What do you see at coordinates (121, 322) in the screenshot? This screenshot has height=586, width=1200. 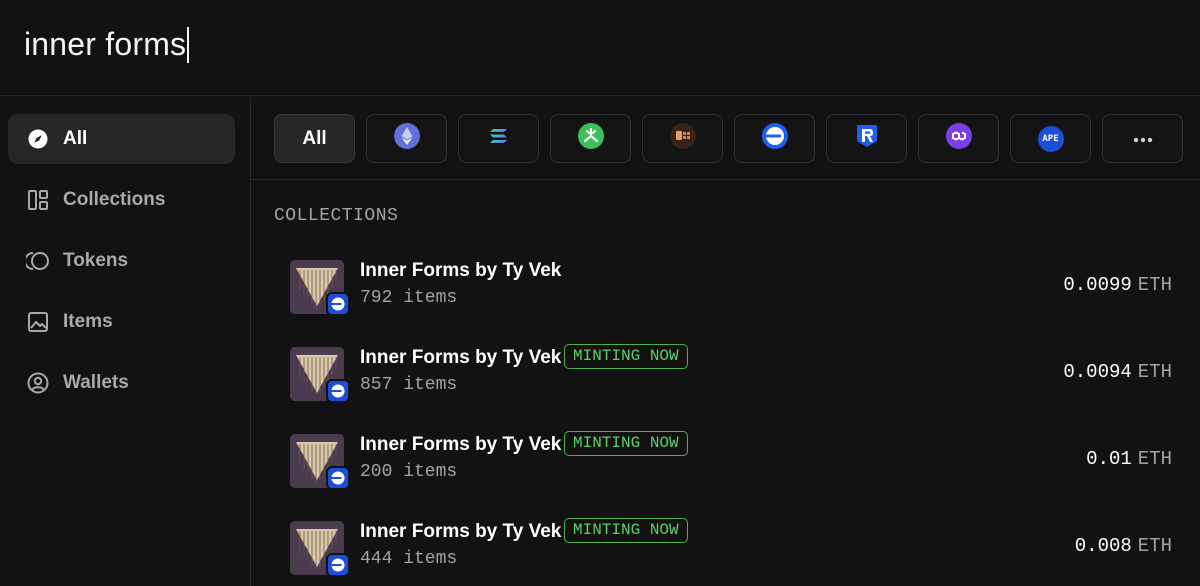 I see `sidebar-item-items: Items` at bounding box center [121, 322].